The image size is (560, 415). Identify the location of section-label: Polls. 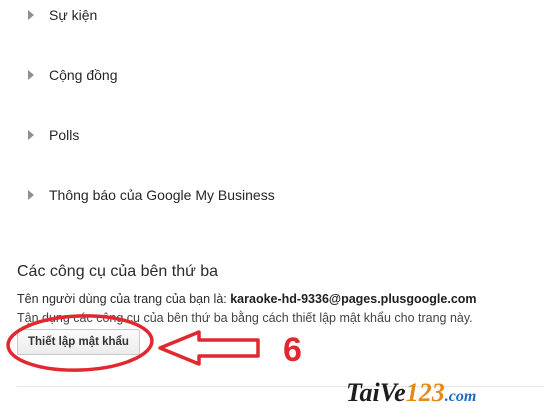
(64, 135).